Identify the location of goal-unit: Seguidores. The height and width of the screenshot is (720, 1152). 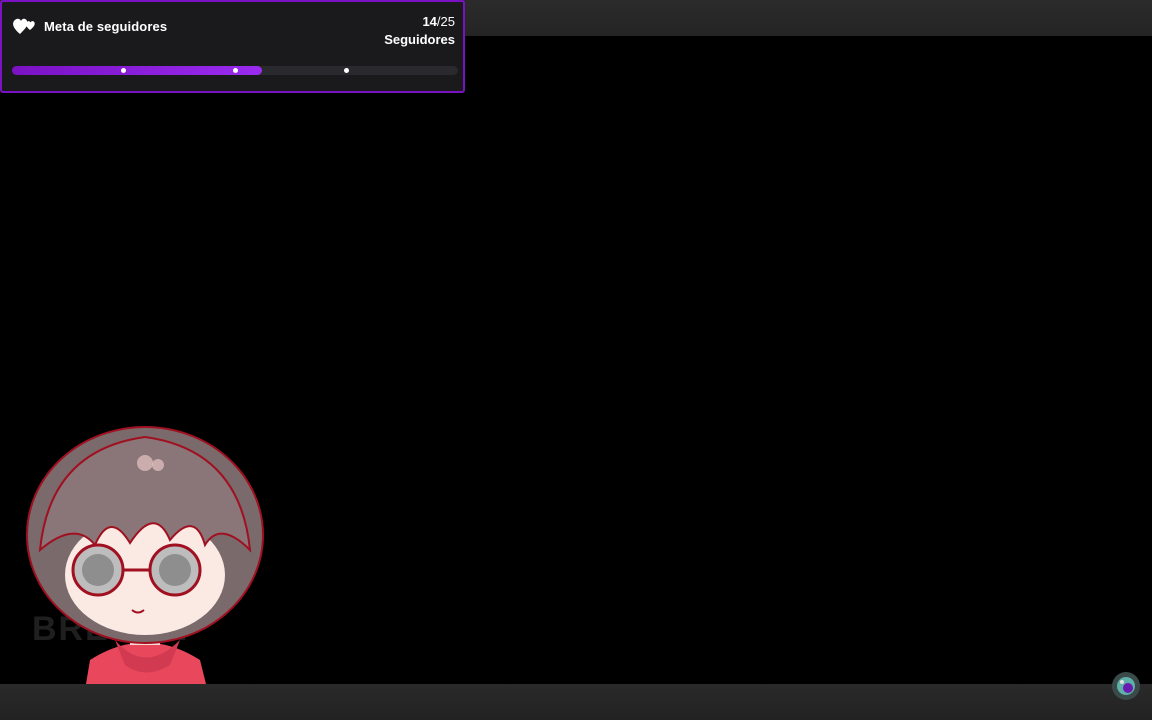
(419, 39).